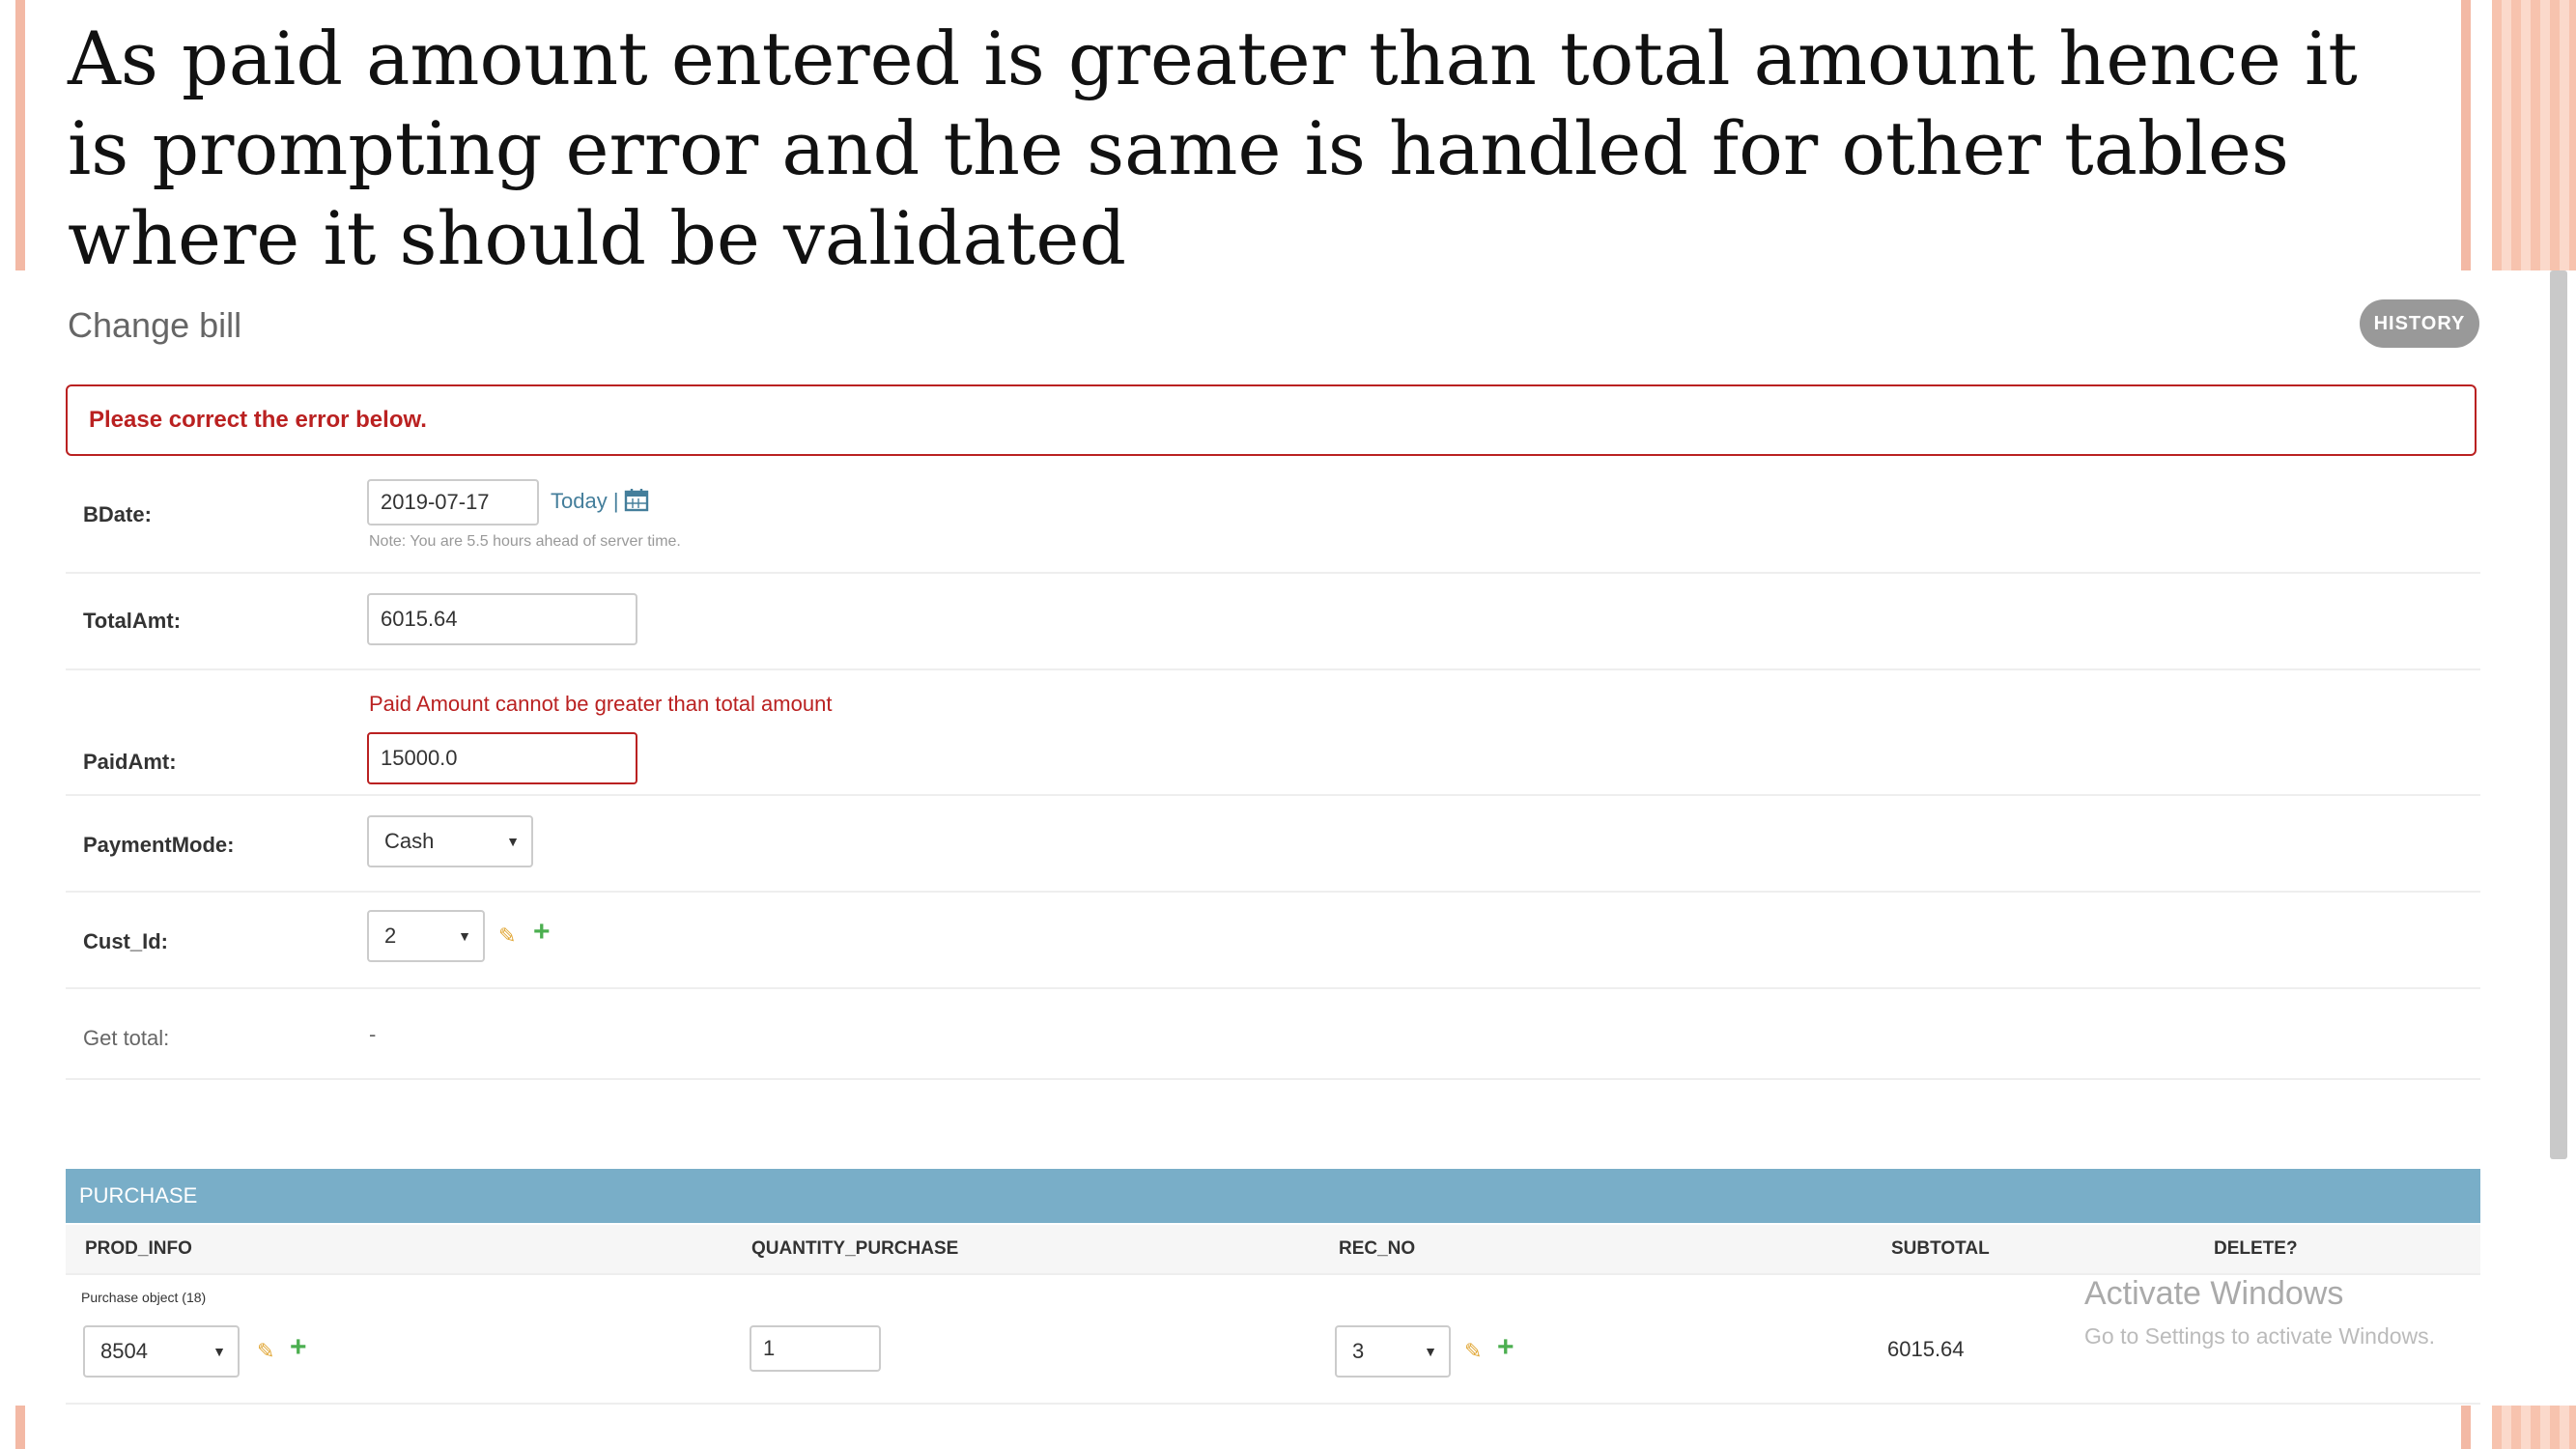  Describe the element at coordinates (373, 1034) in the screenshot. I see `get-total-value: -` at that location.